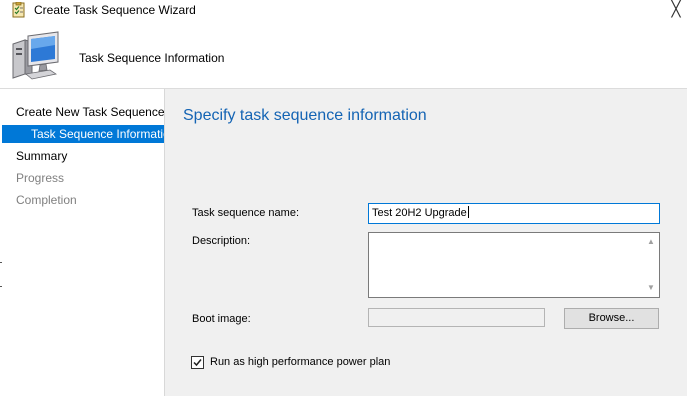 The width and height of the screenshot is (687, 396). I want to click on power-plan-checkbox, so click(197, 362).